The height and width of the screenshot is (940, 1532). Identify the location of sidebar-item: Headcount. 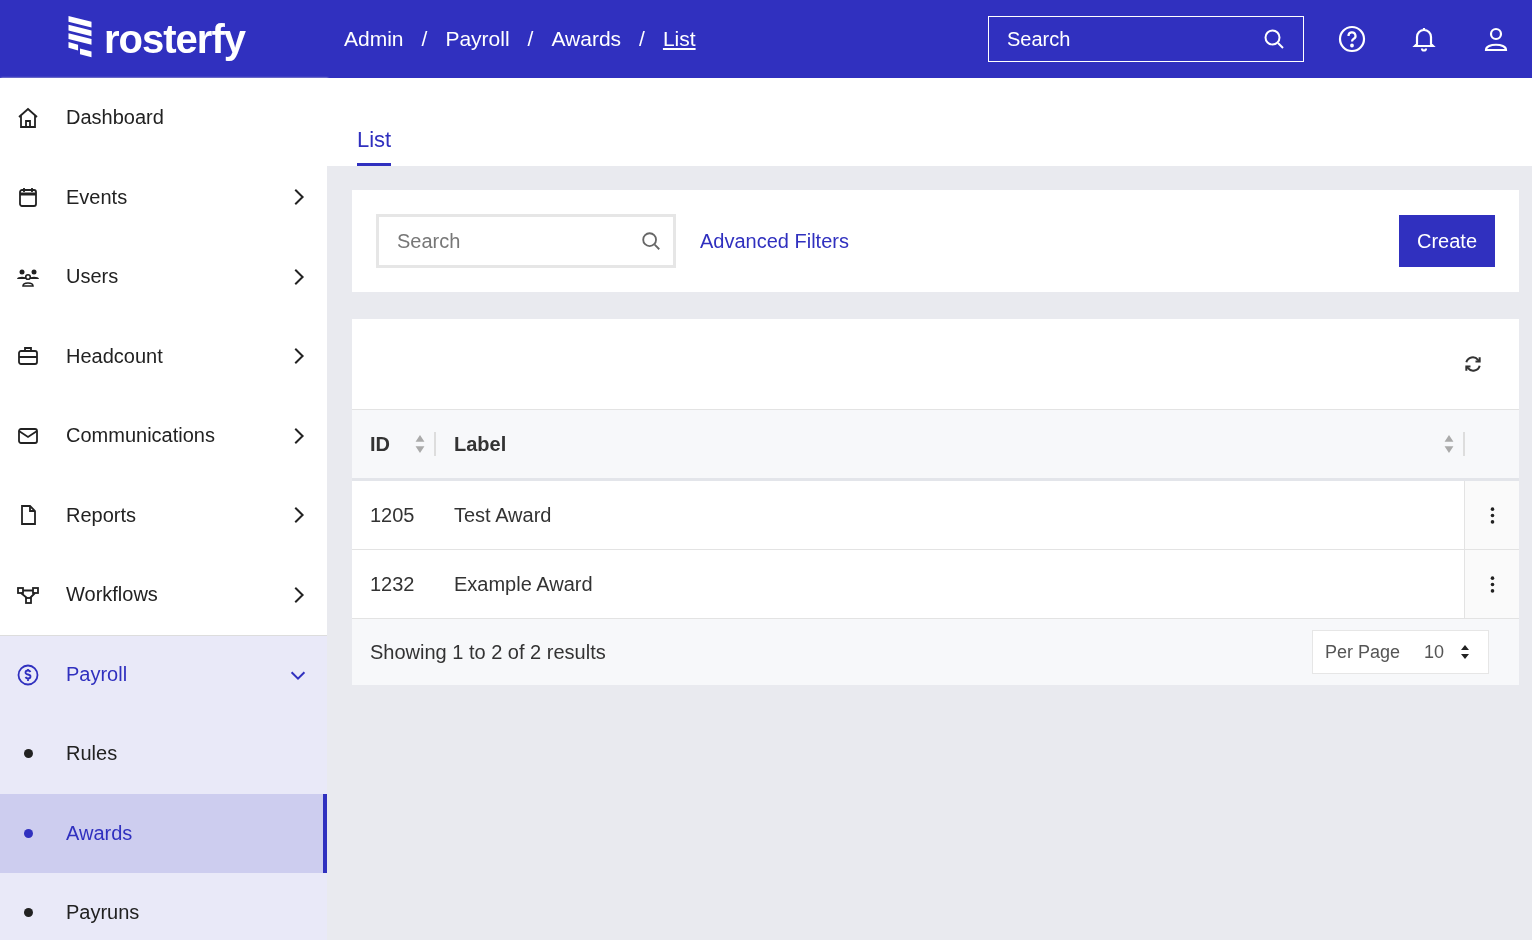
(163, 356).